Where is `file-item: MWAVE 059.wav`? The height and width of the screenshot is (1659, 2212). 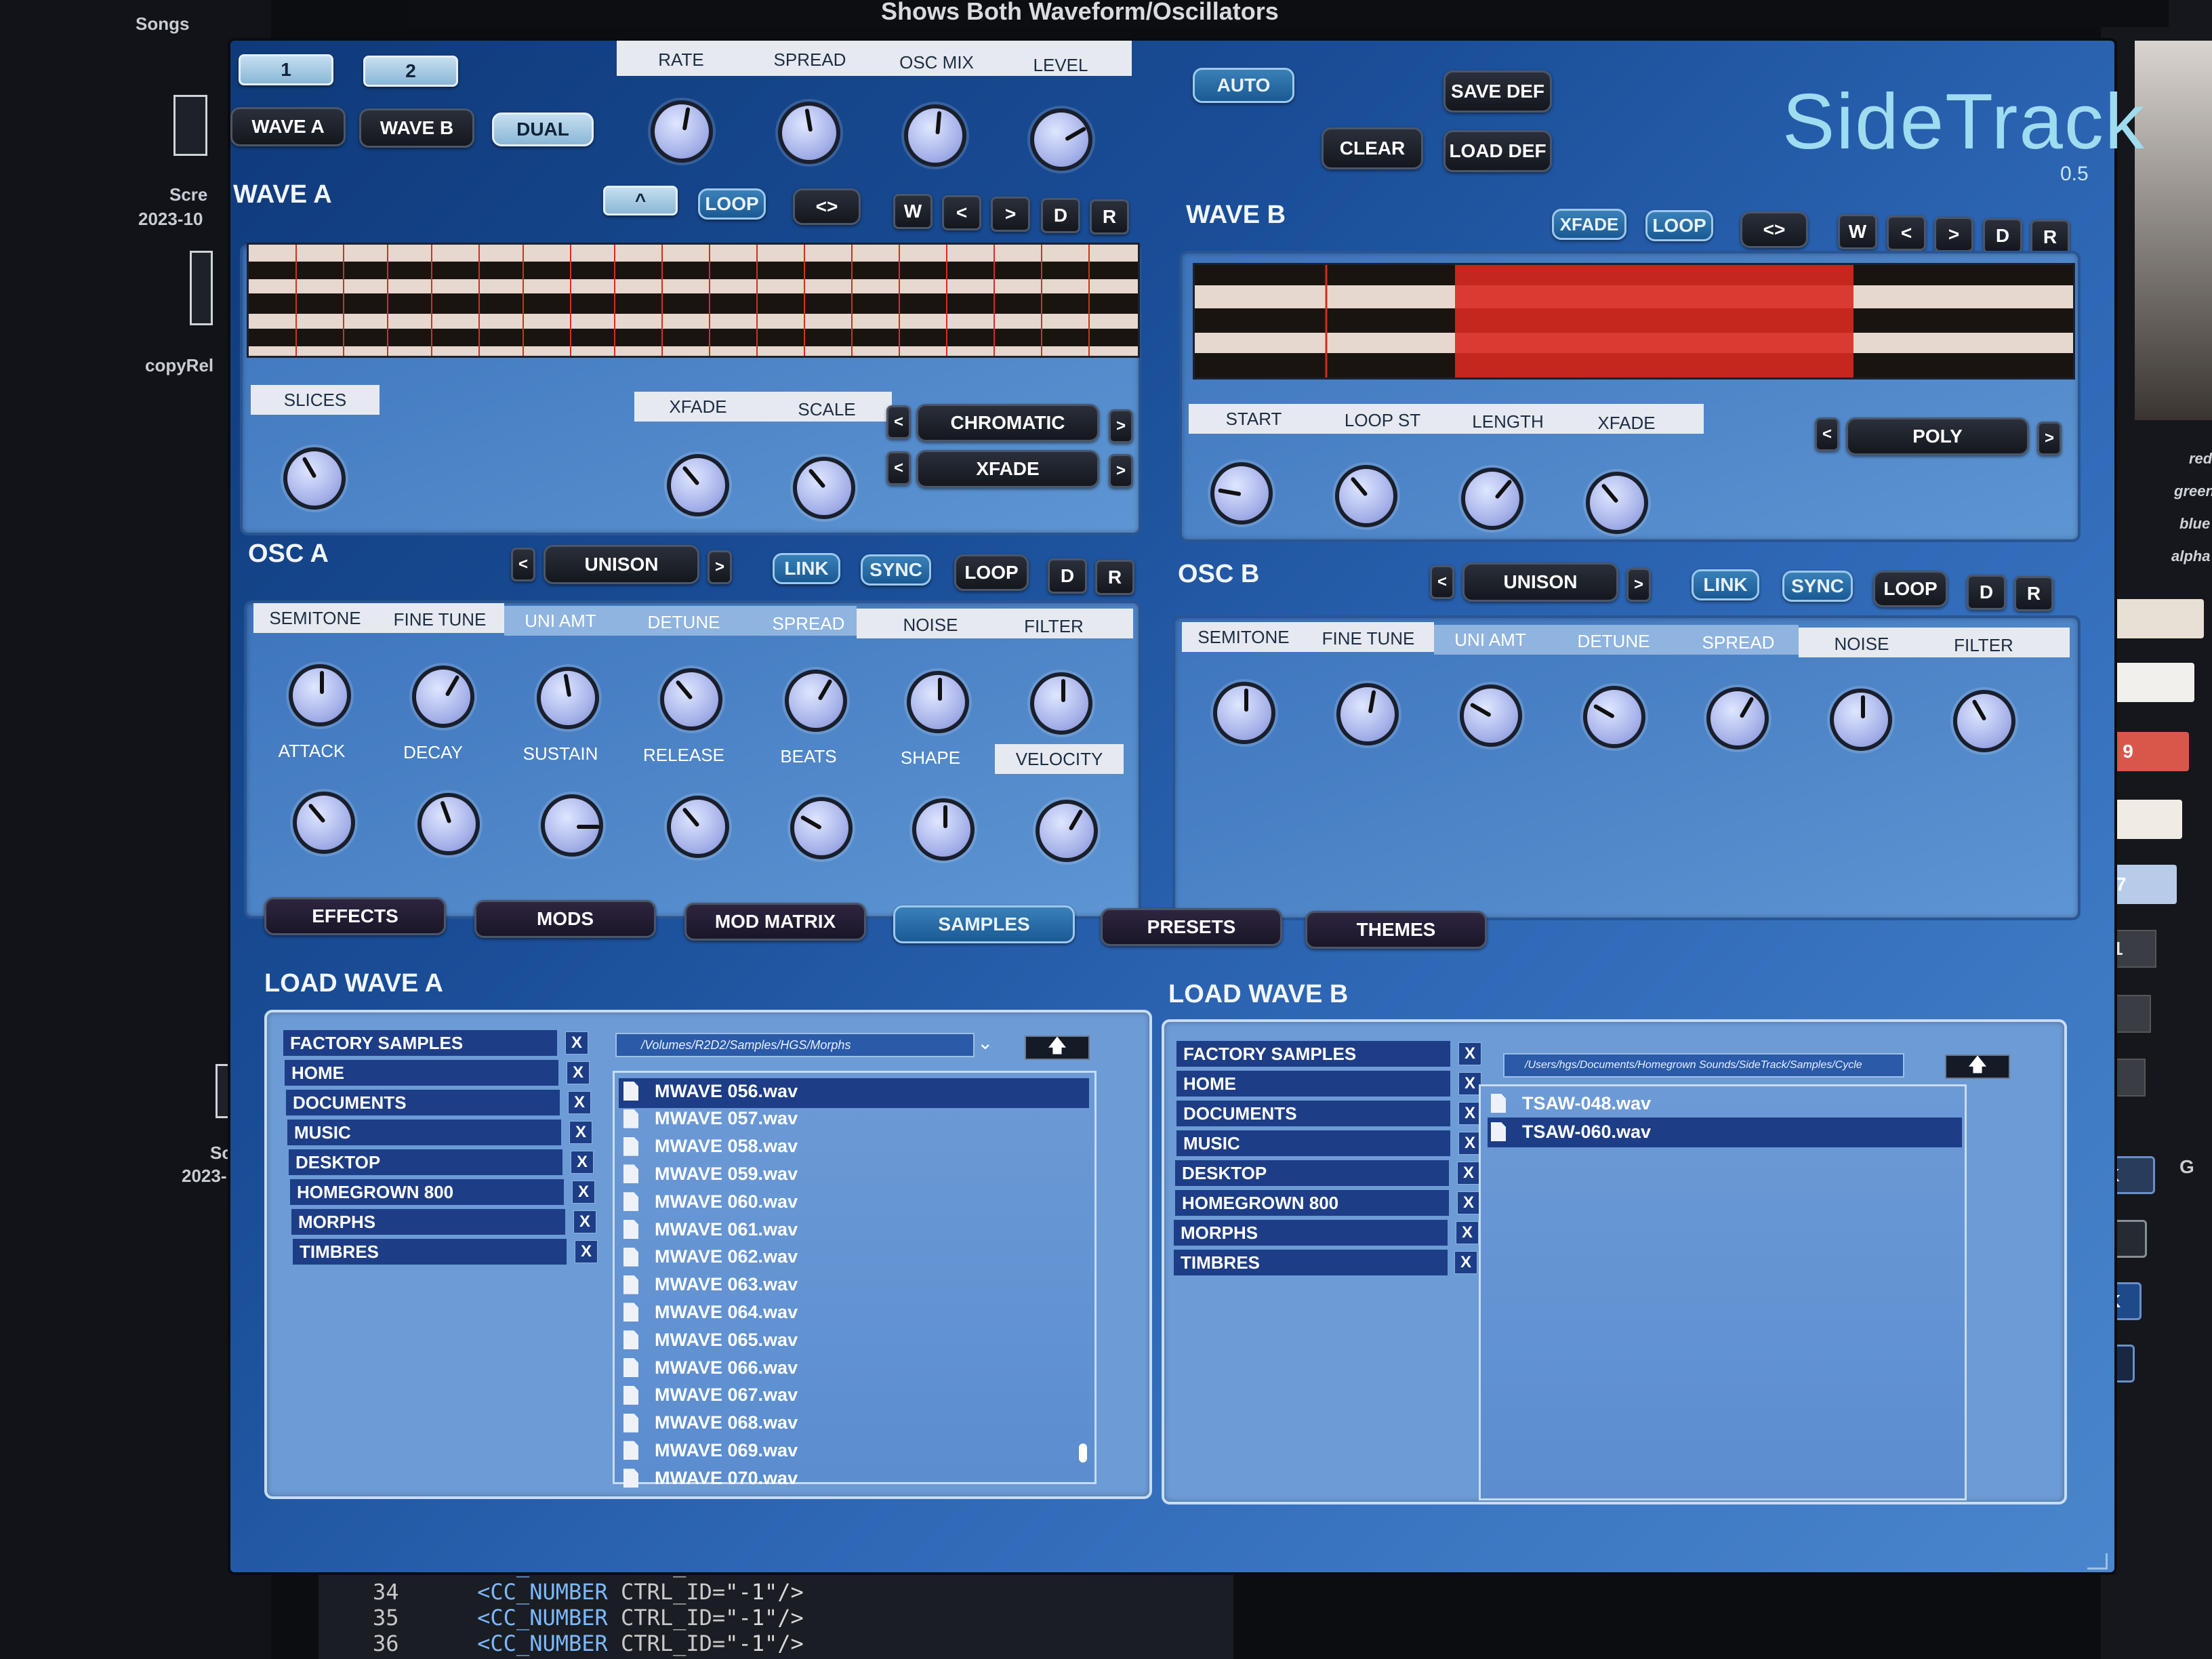 file-item: MWAVE 059.wav is located at coordinates (847, 1173).